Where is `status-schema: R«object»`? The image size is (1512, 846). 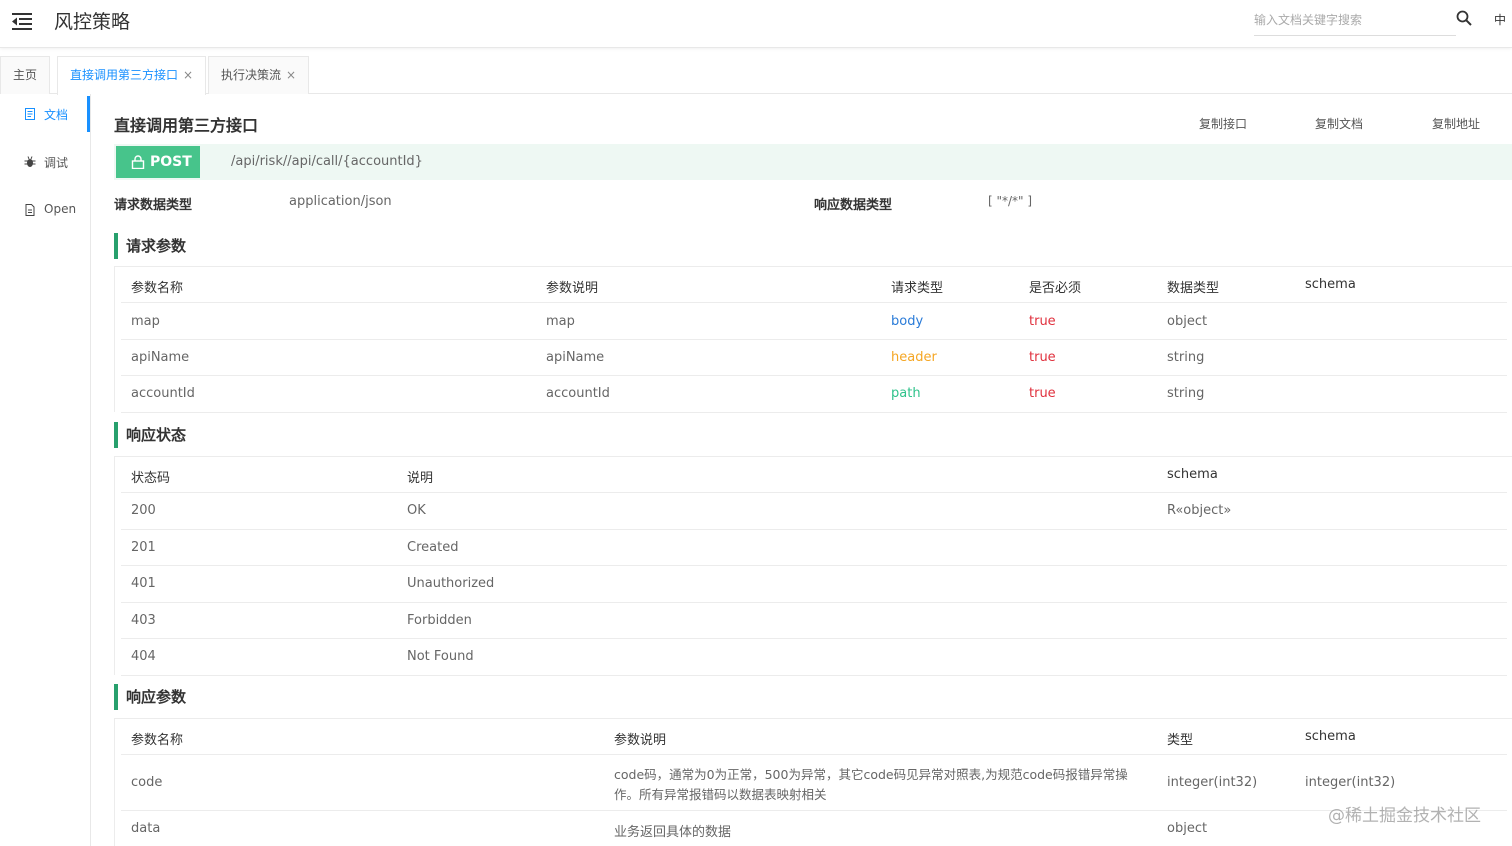 status-schema: R«object» is located at coordinates (1199, 510).